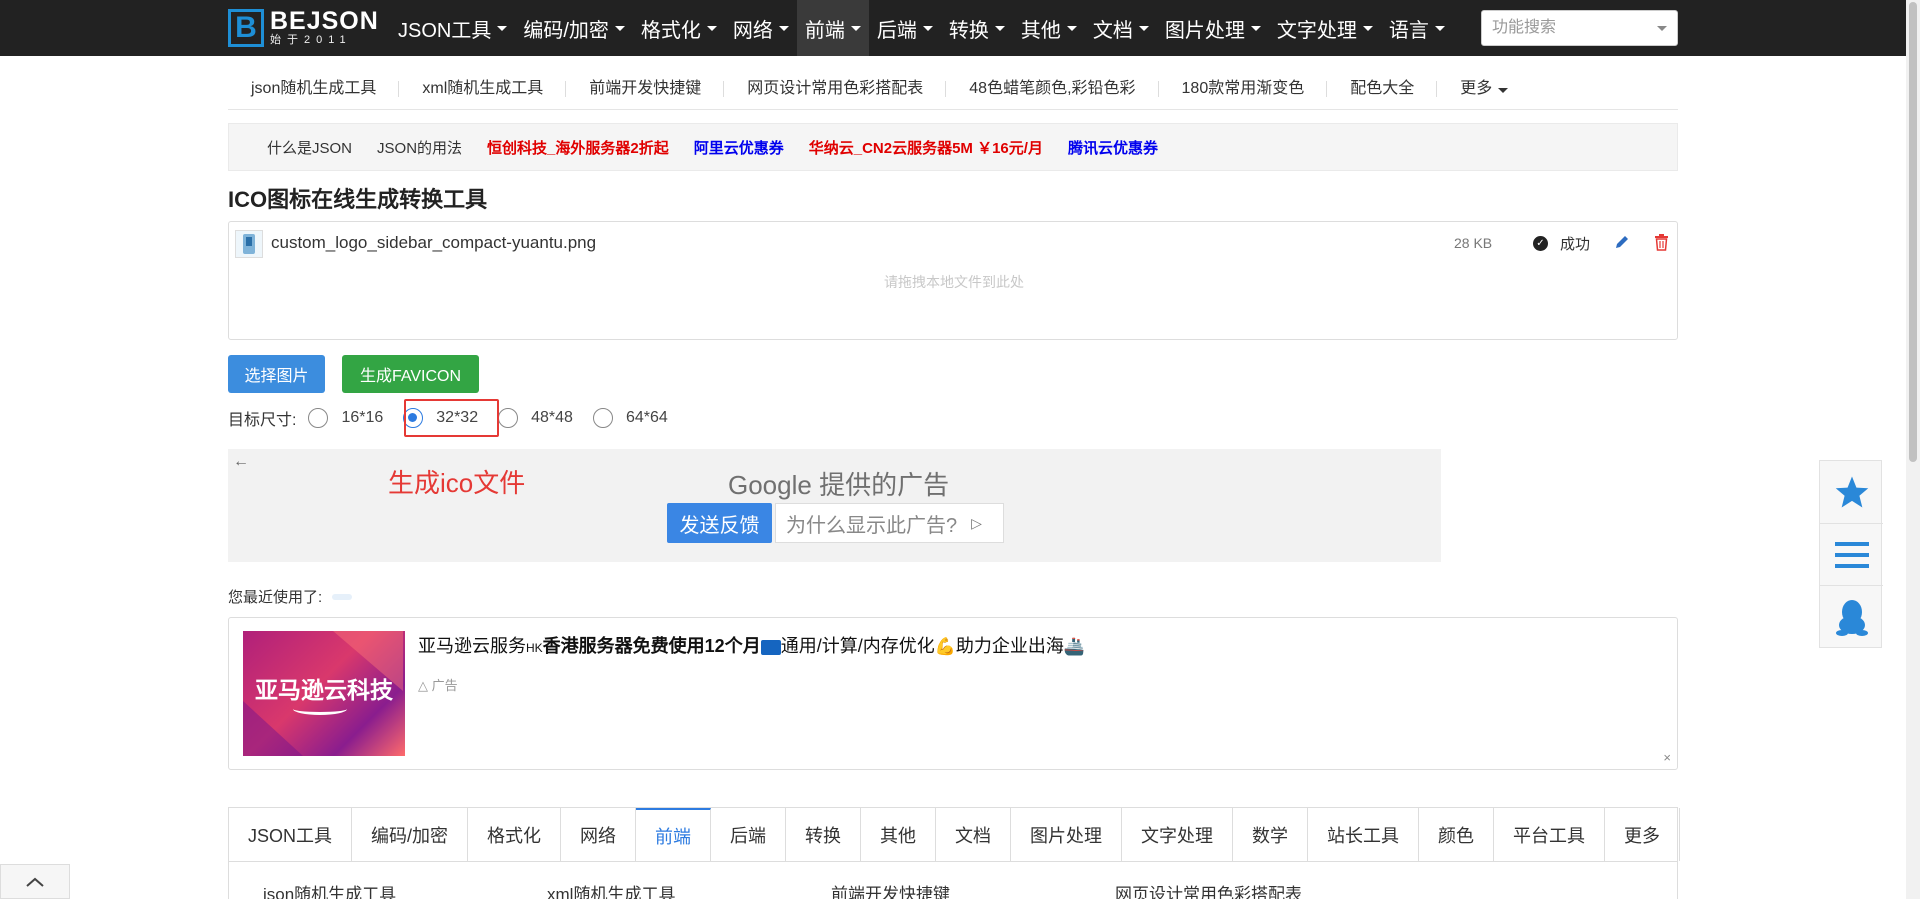  Describe the element at coordinates (535, 418) in the screenshot. I see `size-option-2: 48*48` at that location.